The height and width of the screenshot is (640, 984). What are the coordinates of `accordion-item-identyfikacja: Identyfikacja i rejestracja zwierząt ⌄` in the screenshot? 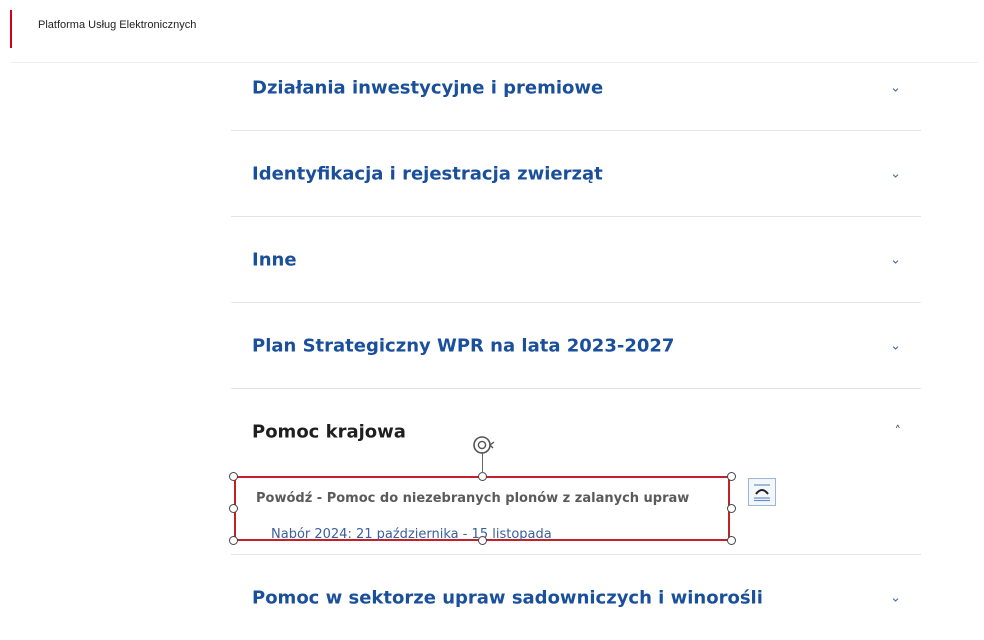 It's located at (576, 174).